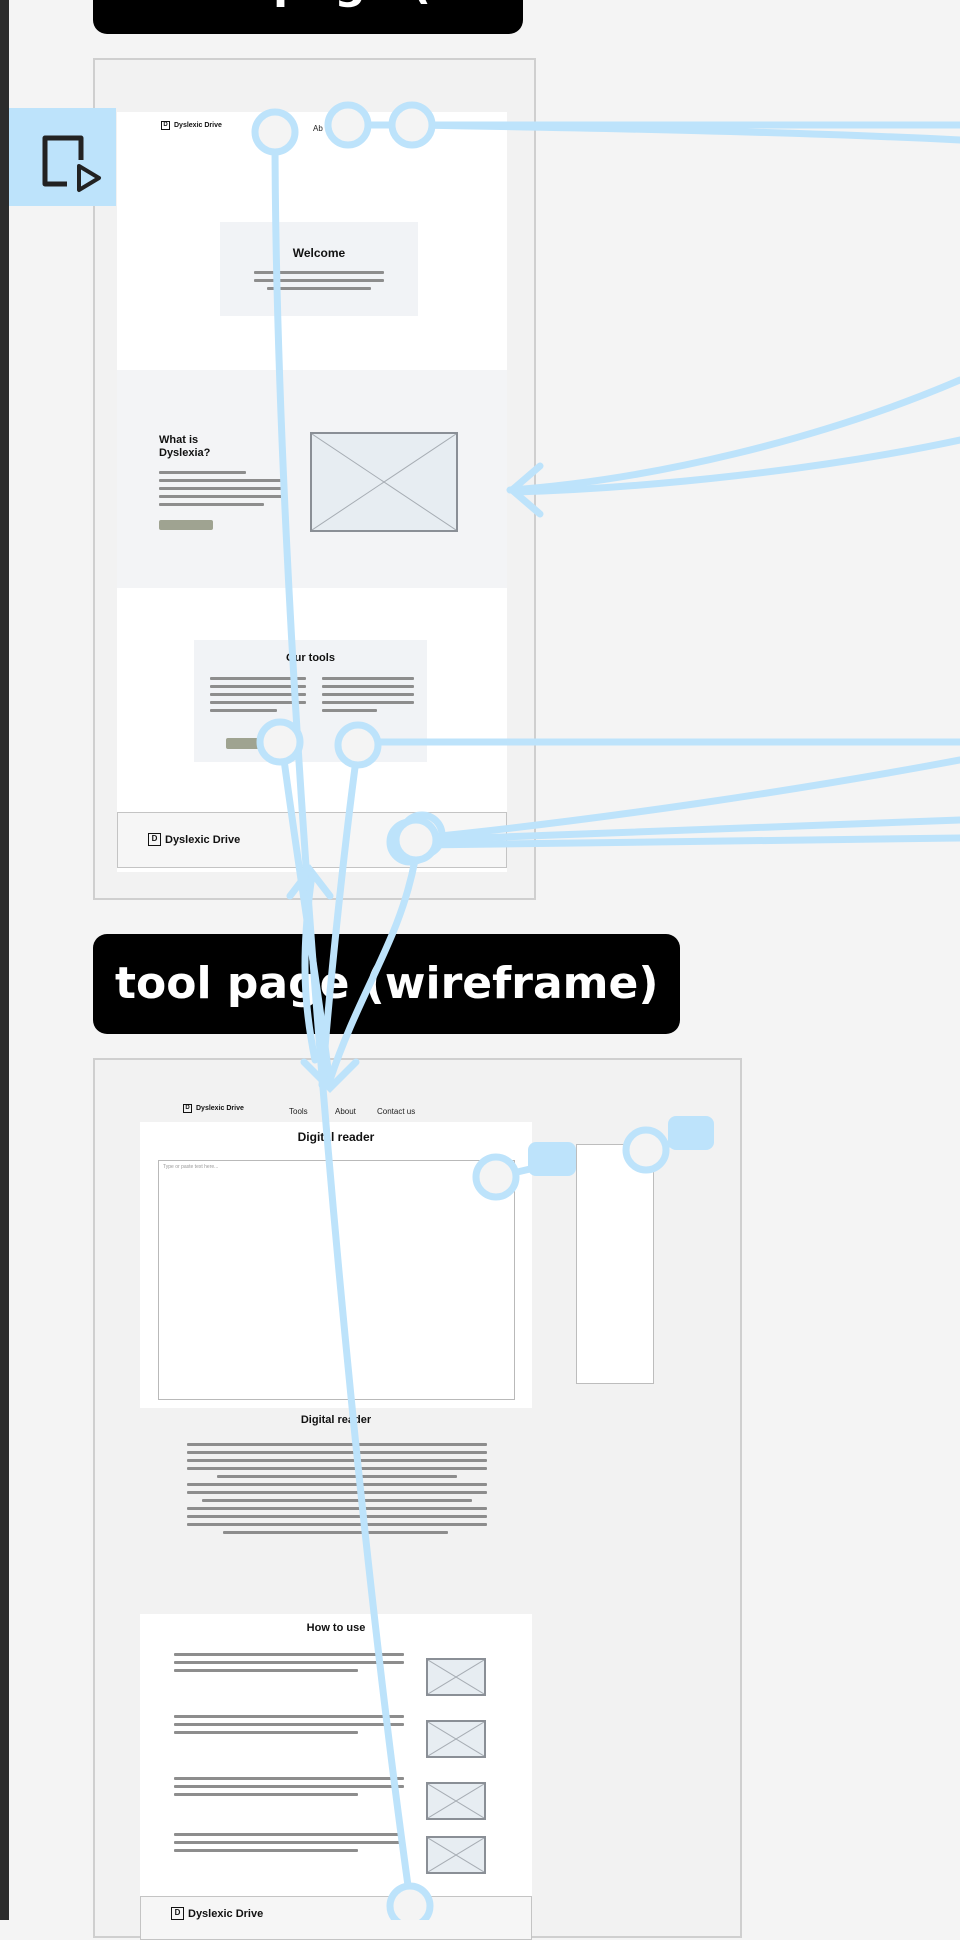 This screenshot has width=960, height=1940. What do you see at coordinates (336, 1628) in the screenshot?
I see `howto-title: How to use` at bounding box center [336, 1628].